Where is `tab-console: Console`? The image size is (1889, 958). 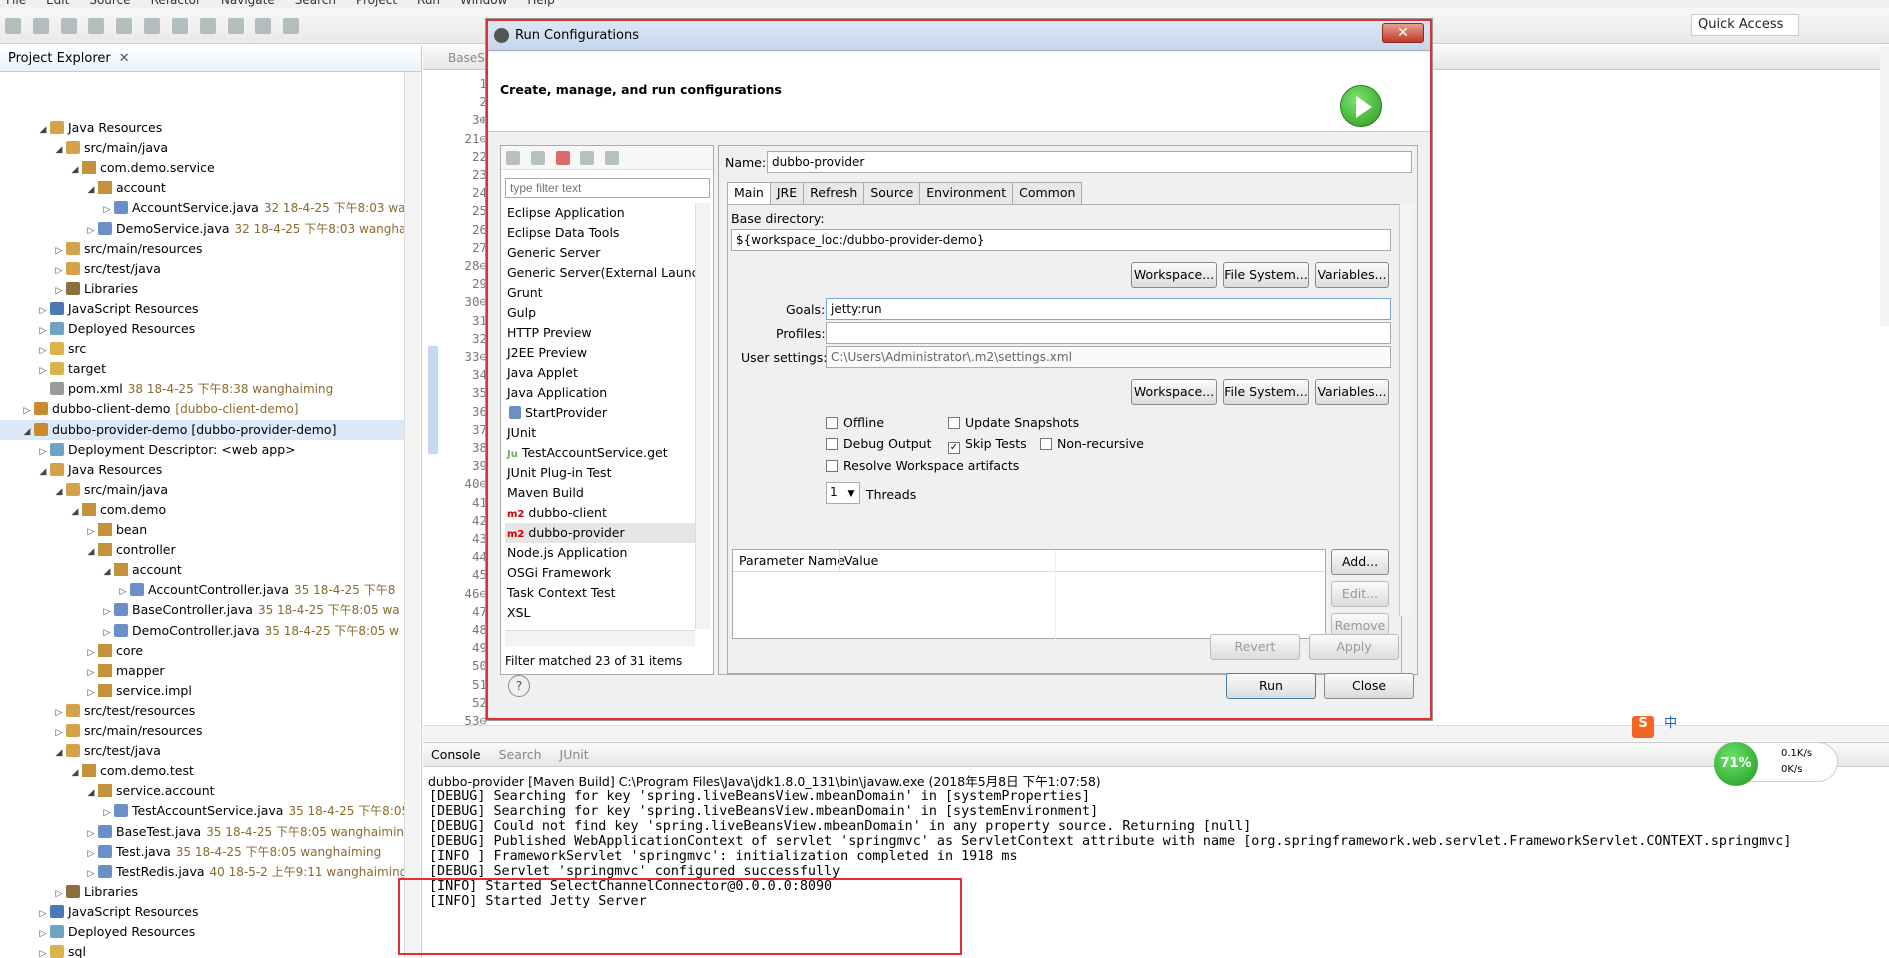 tab-console: Console is located at coordinates (456, 754).